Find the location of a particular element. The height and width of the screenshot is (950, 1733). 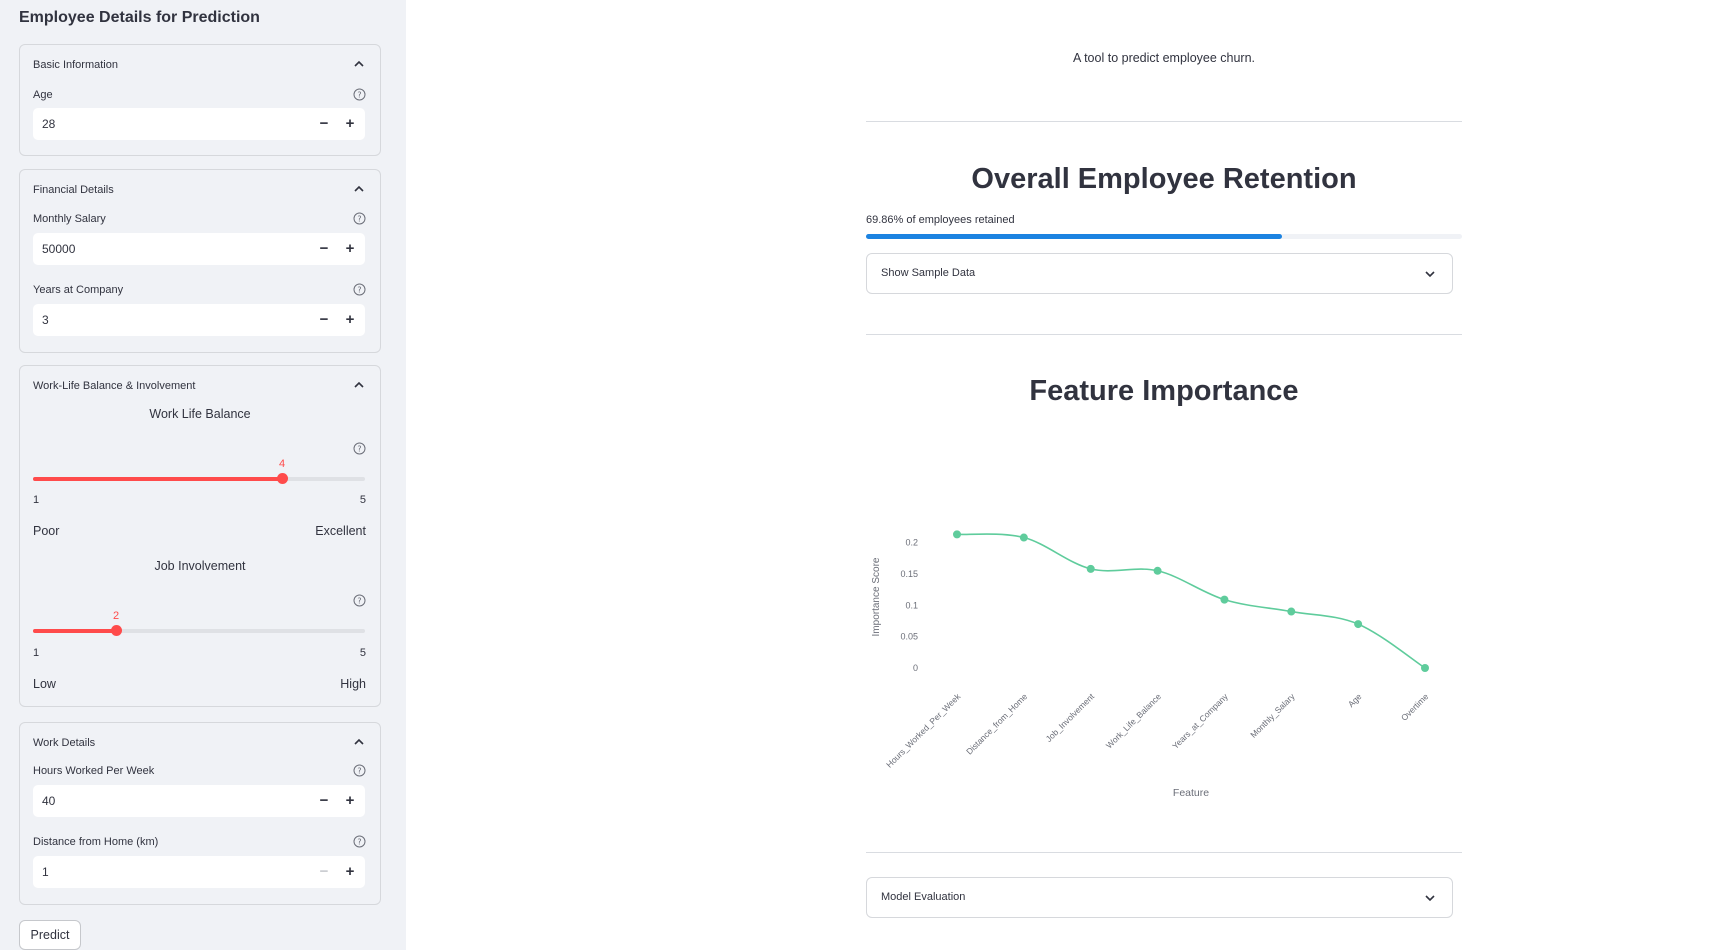

job-involvement-slider is located at coordinates (199, 631).